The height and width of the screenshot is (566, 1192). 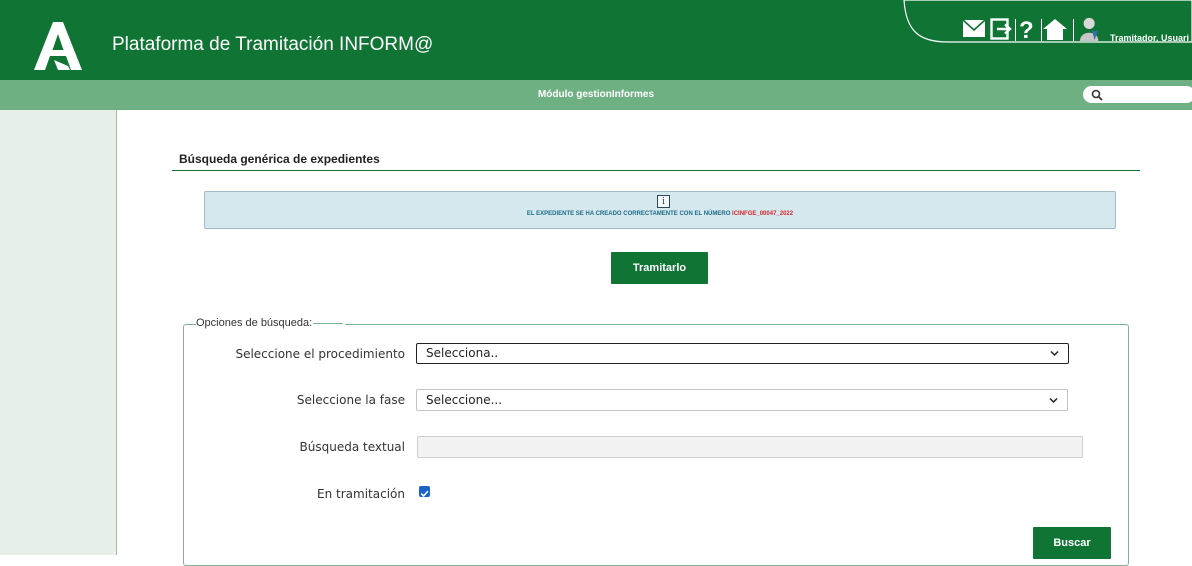 What do you see at coordinates (352, 447) in the screenshot?
I see `busqueda-textual-label: Búsqueda textual` at bounding box center [352, 447].